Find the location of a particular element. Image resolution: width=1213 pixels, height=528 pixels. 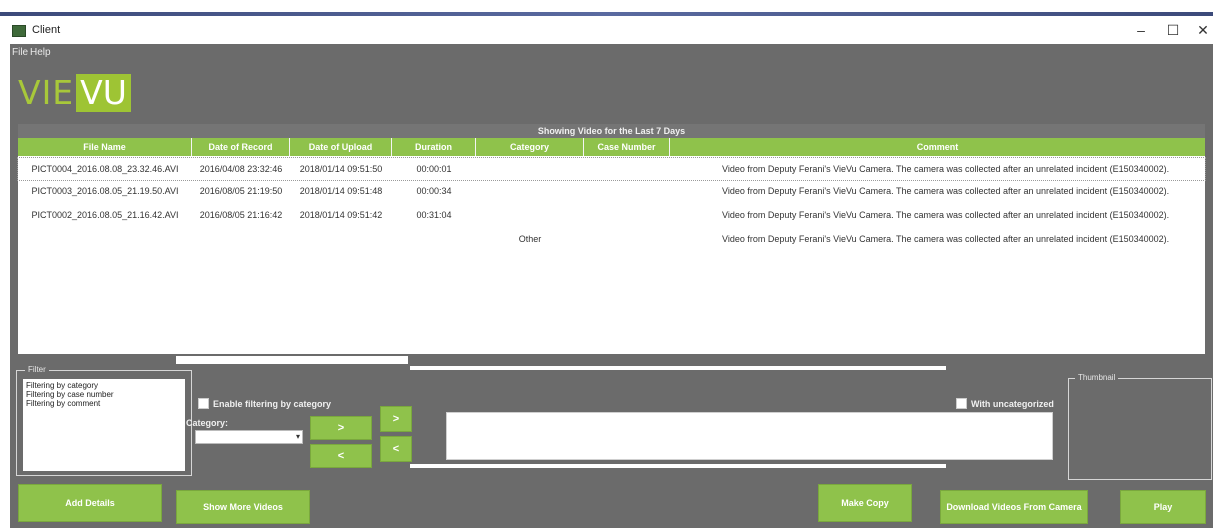

enable-filter-label: Enable filtering by category is located at coordinates (272, 404).